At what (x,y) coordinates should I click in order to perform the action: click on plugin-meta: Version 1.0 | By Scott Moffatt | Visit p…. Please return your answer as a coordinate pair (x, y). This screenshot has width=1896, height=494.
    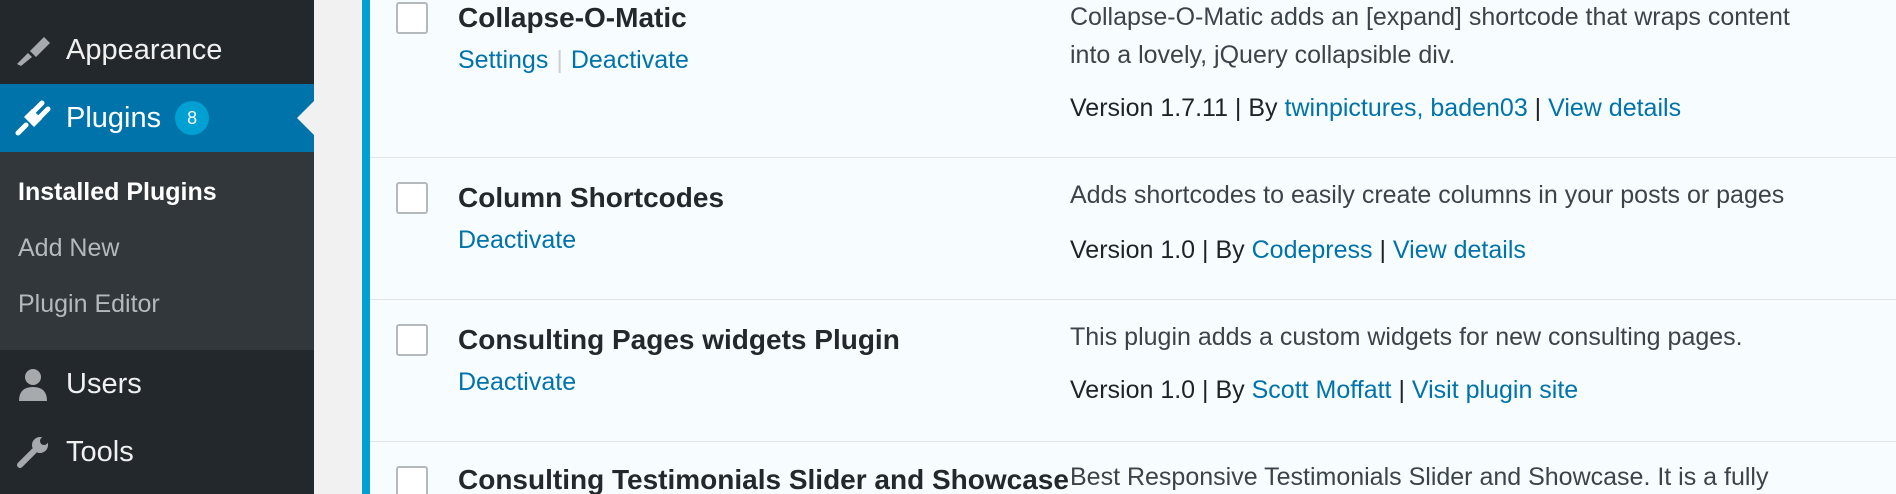
    Looking at the image, I should click on (1324, 390).